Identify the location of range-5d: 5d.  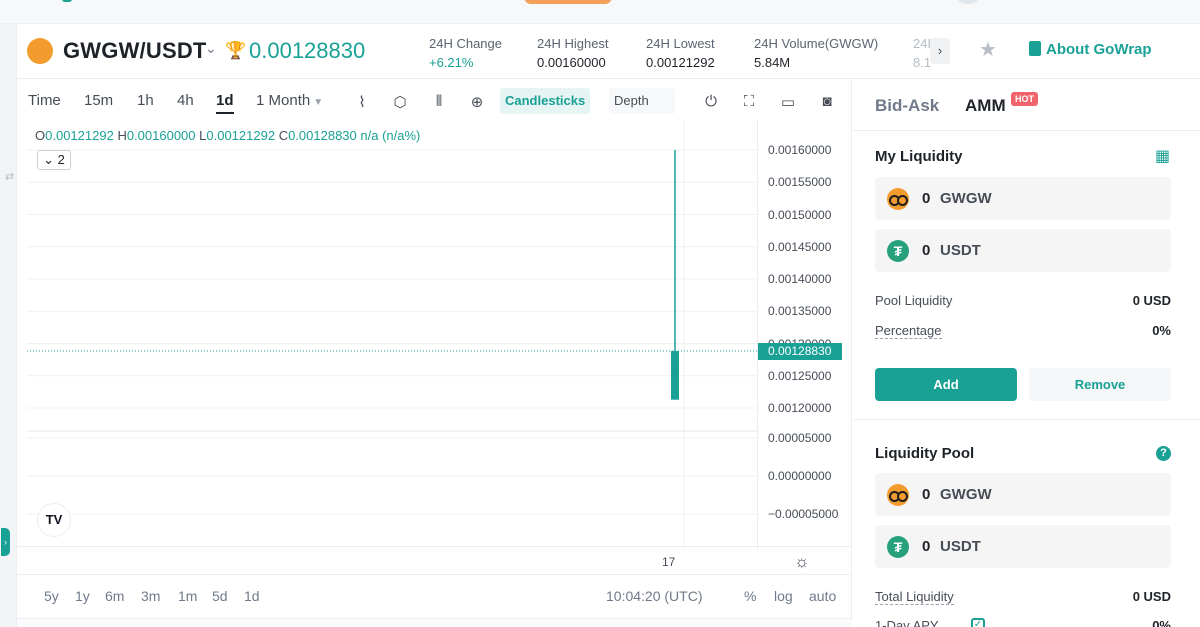
(220, 596).